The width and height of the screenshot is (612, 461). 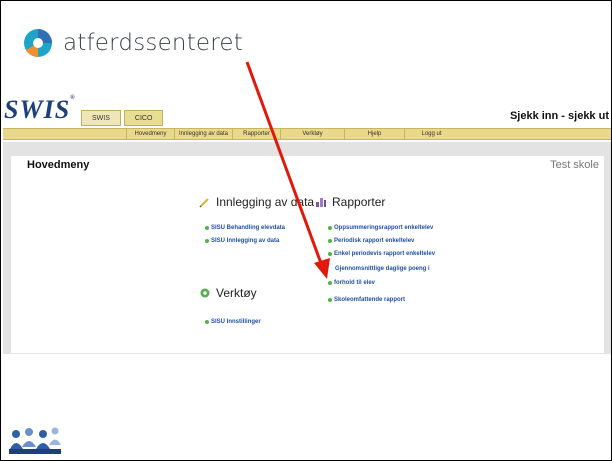 What do you see at coordinates (256, 202) in the screenshot?
I see `section-data-entry-title: Innlegging av data` at bounding box center [256, 202].